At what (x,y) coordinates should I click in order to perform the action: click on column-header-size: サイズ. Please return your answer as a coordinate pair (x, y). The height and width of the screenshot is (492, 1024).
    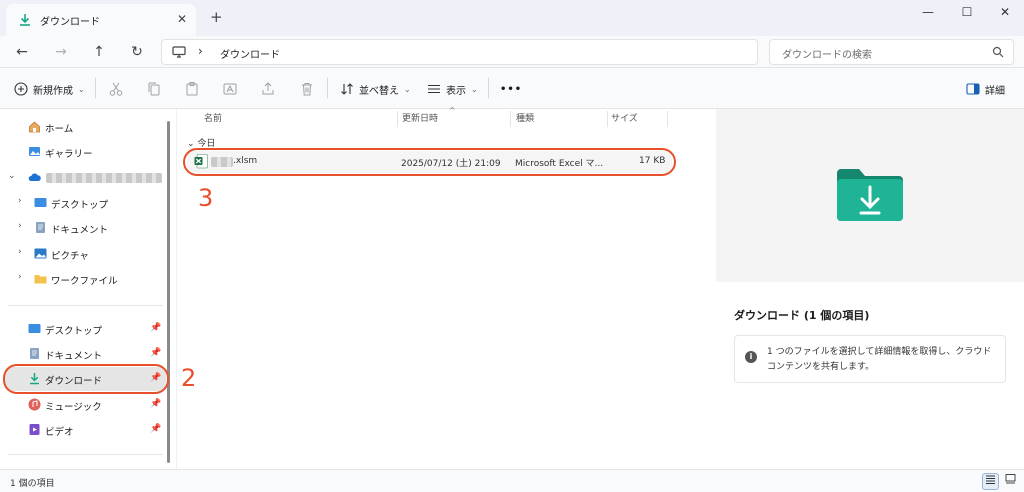
    Looking at the image, I should click on (624, 119).